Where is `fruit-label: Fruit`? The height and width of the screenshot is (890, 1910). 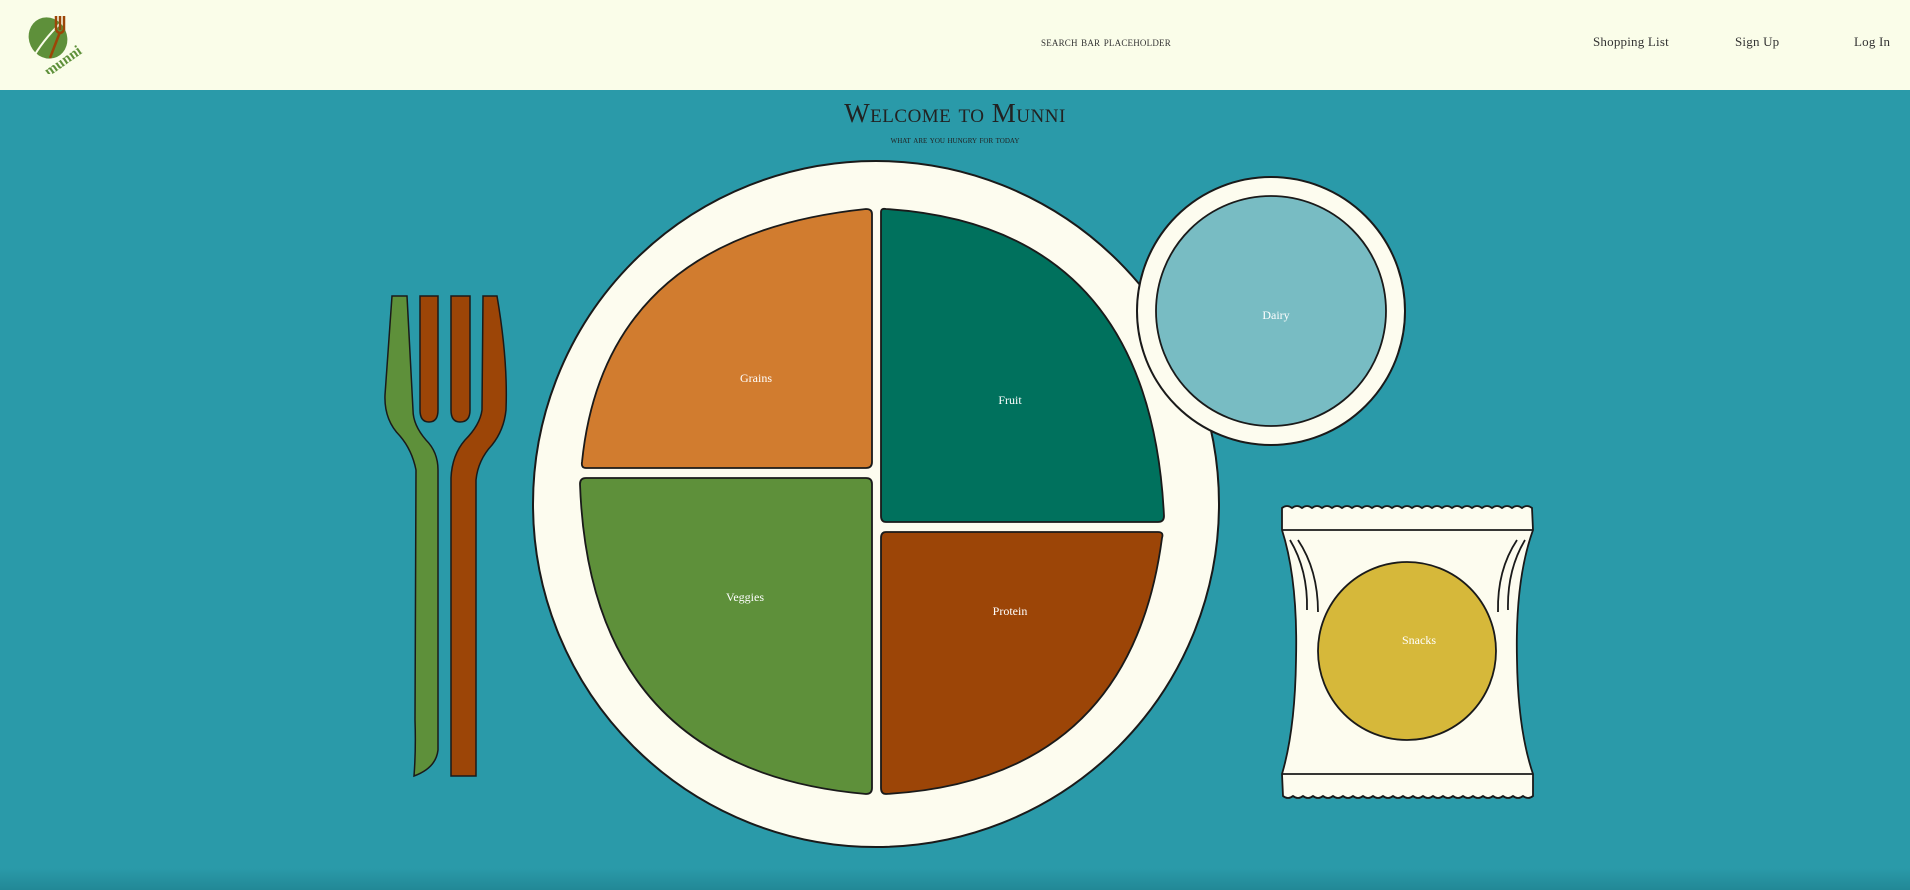 fruit-label: Fruit is located at coordinates (1010, 400).